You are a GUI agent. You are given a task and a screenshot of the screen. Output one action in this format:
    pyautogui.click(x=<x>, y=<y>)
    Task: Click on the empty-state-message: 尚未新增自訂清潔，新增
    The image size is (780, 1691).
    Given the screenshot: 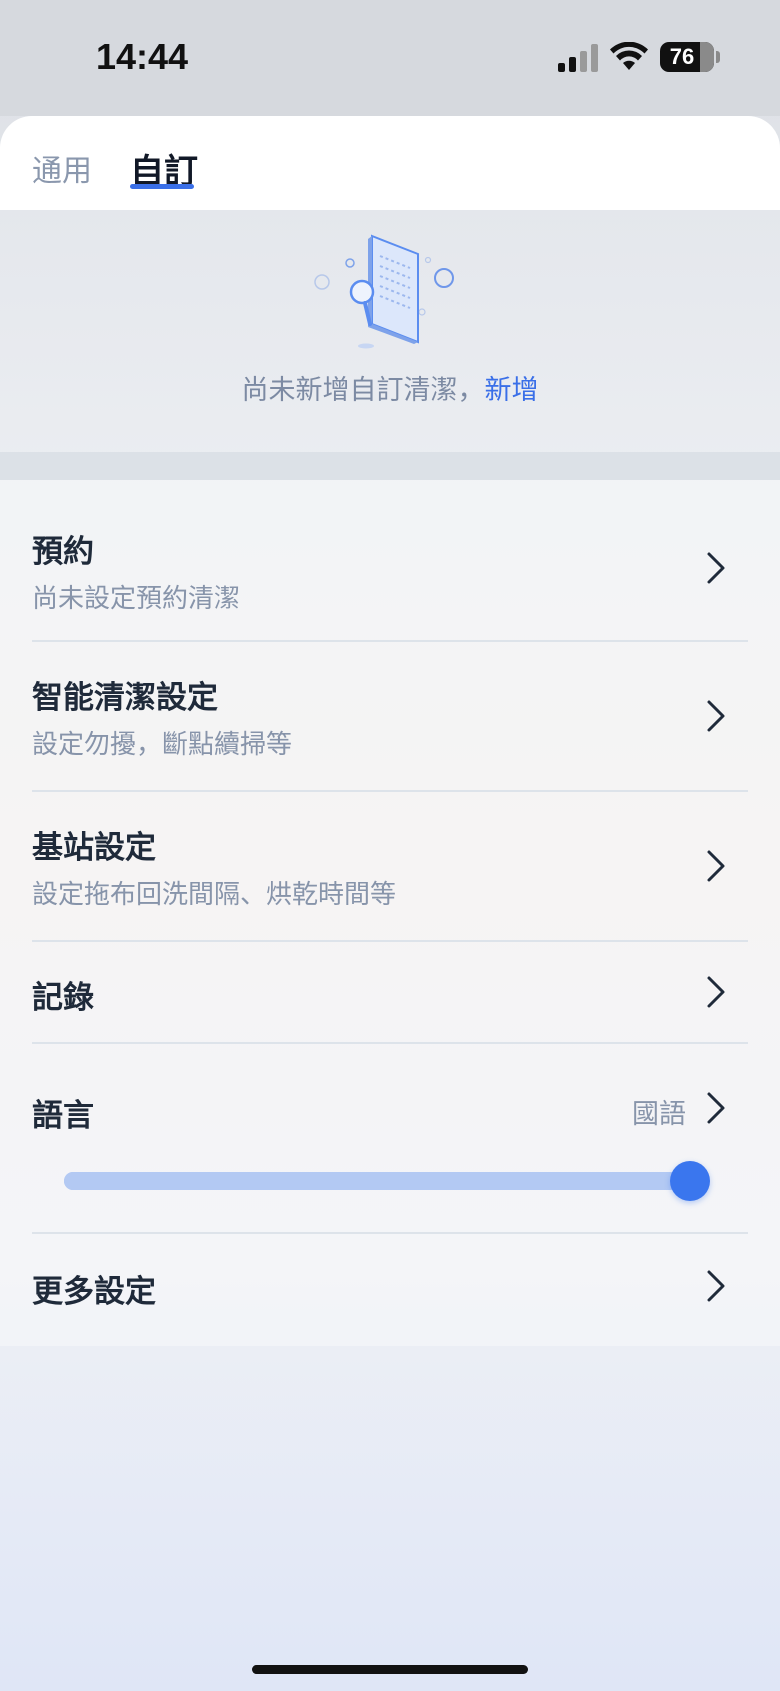 What is the action you would take?
    pyautogui.click(x=390, y=387)
    